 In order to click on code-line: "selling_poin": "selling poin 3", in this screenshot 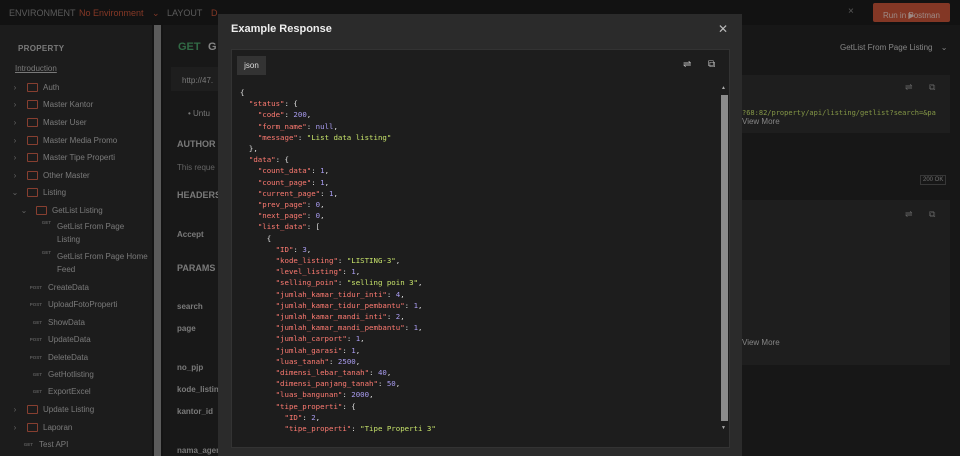, I will do `click(331, 283)`.